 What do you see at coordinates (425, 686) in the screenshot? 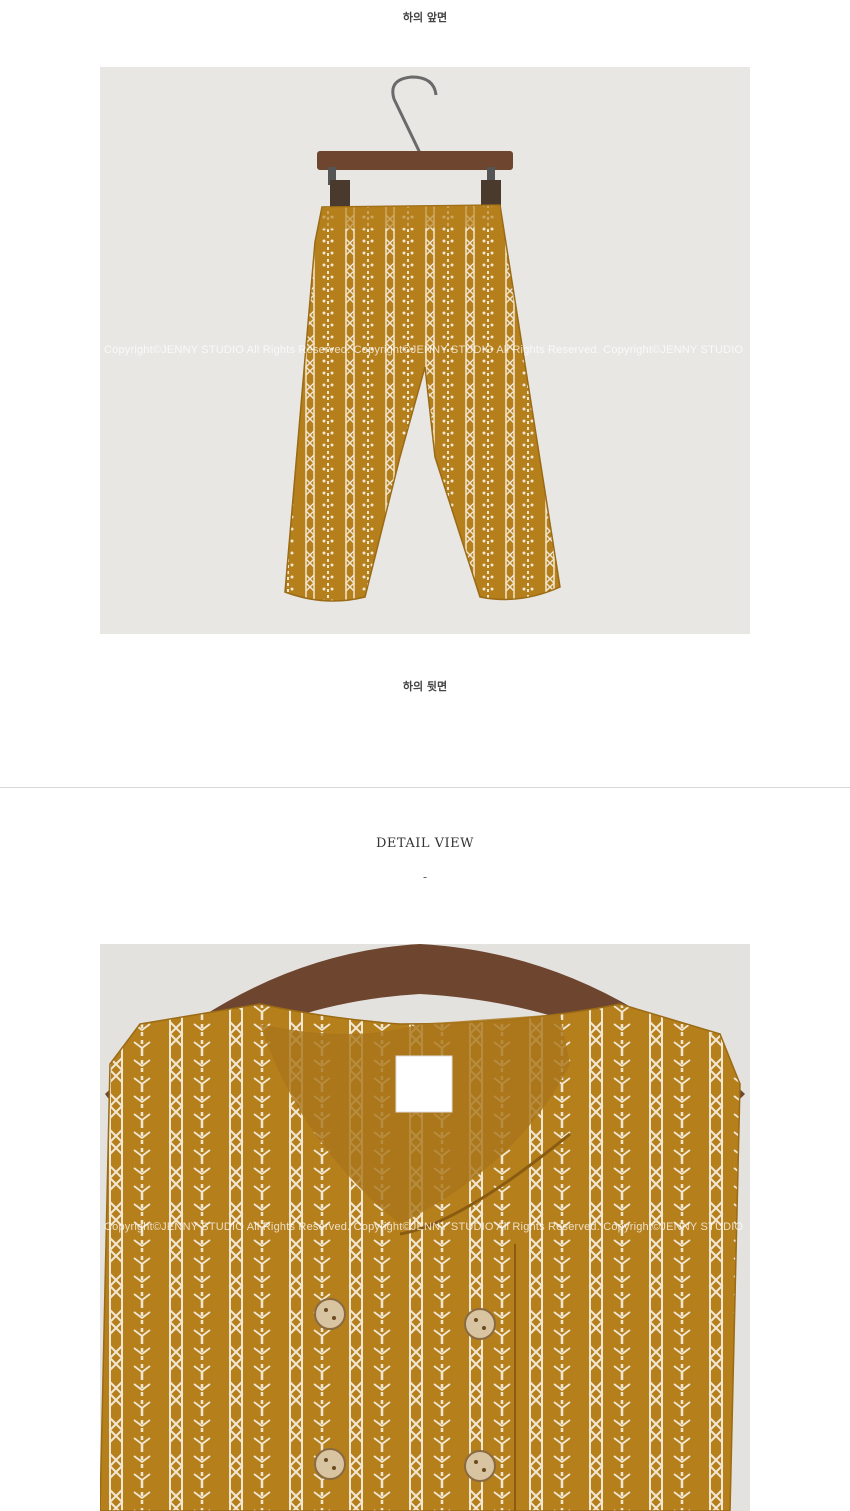
I see `caption-pants-back: 하의 뒷면` at bounding box center [425, 686].